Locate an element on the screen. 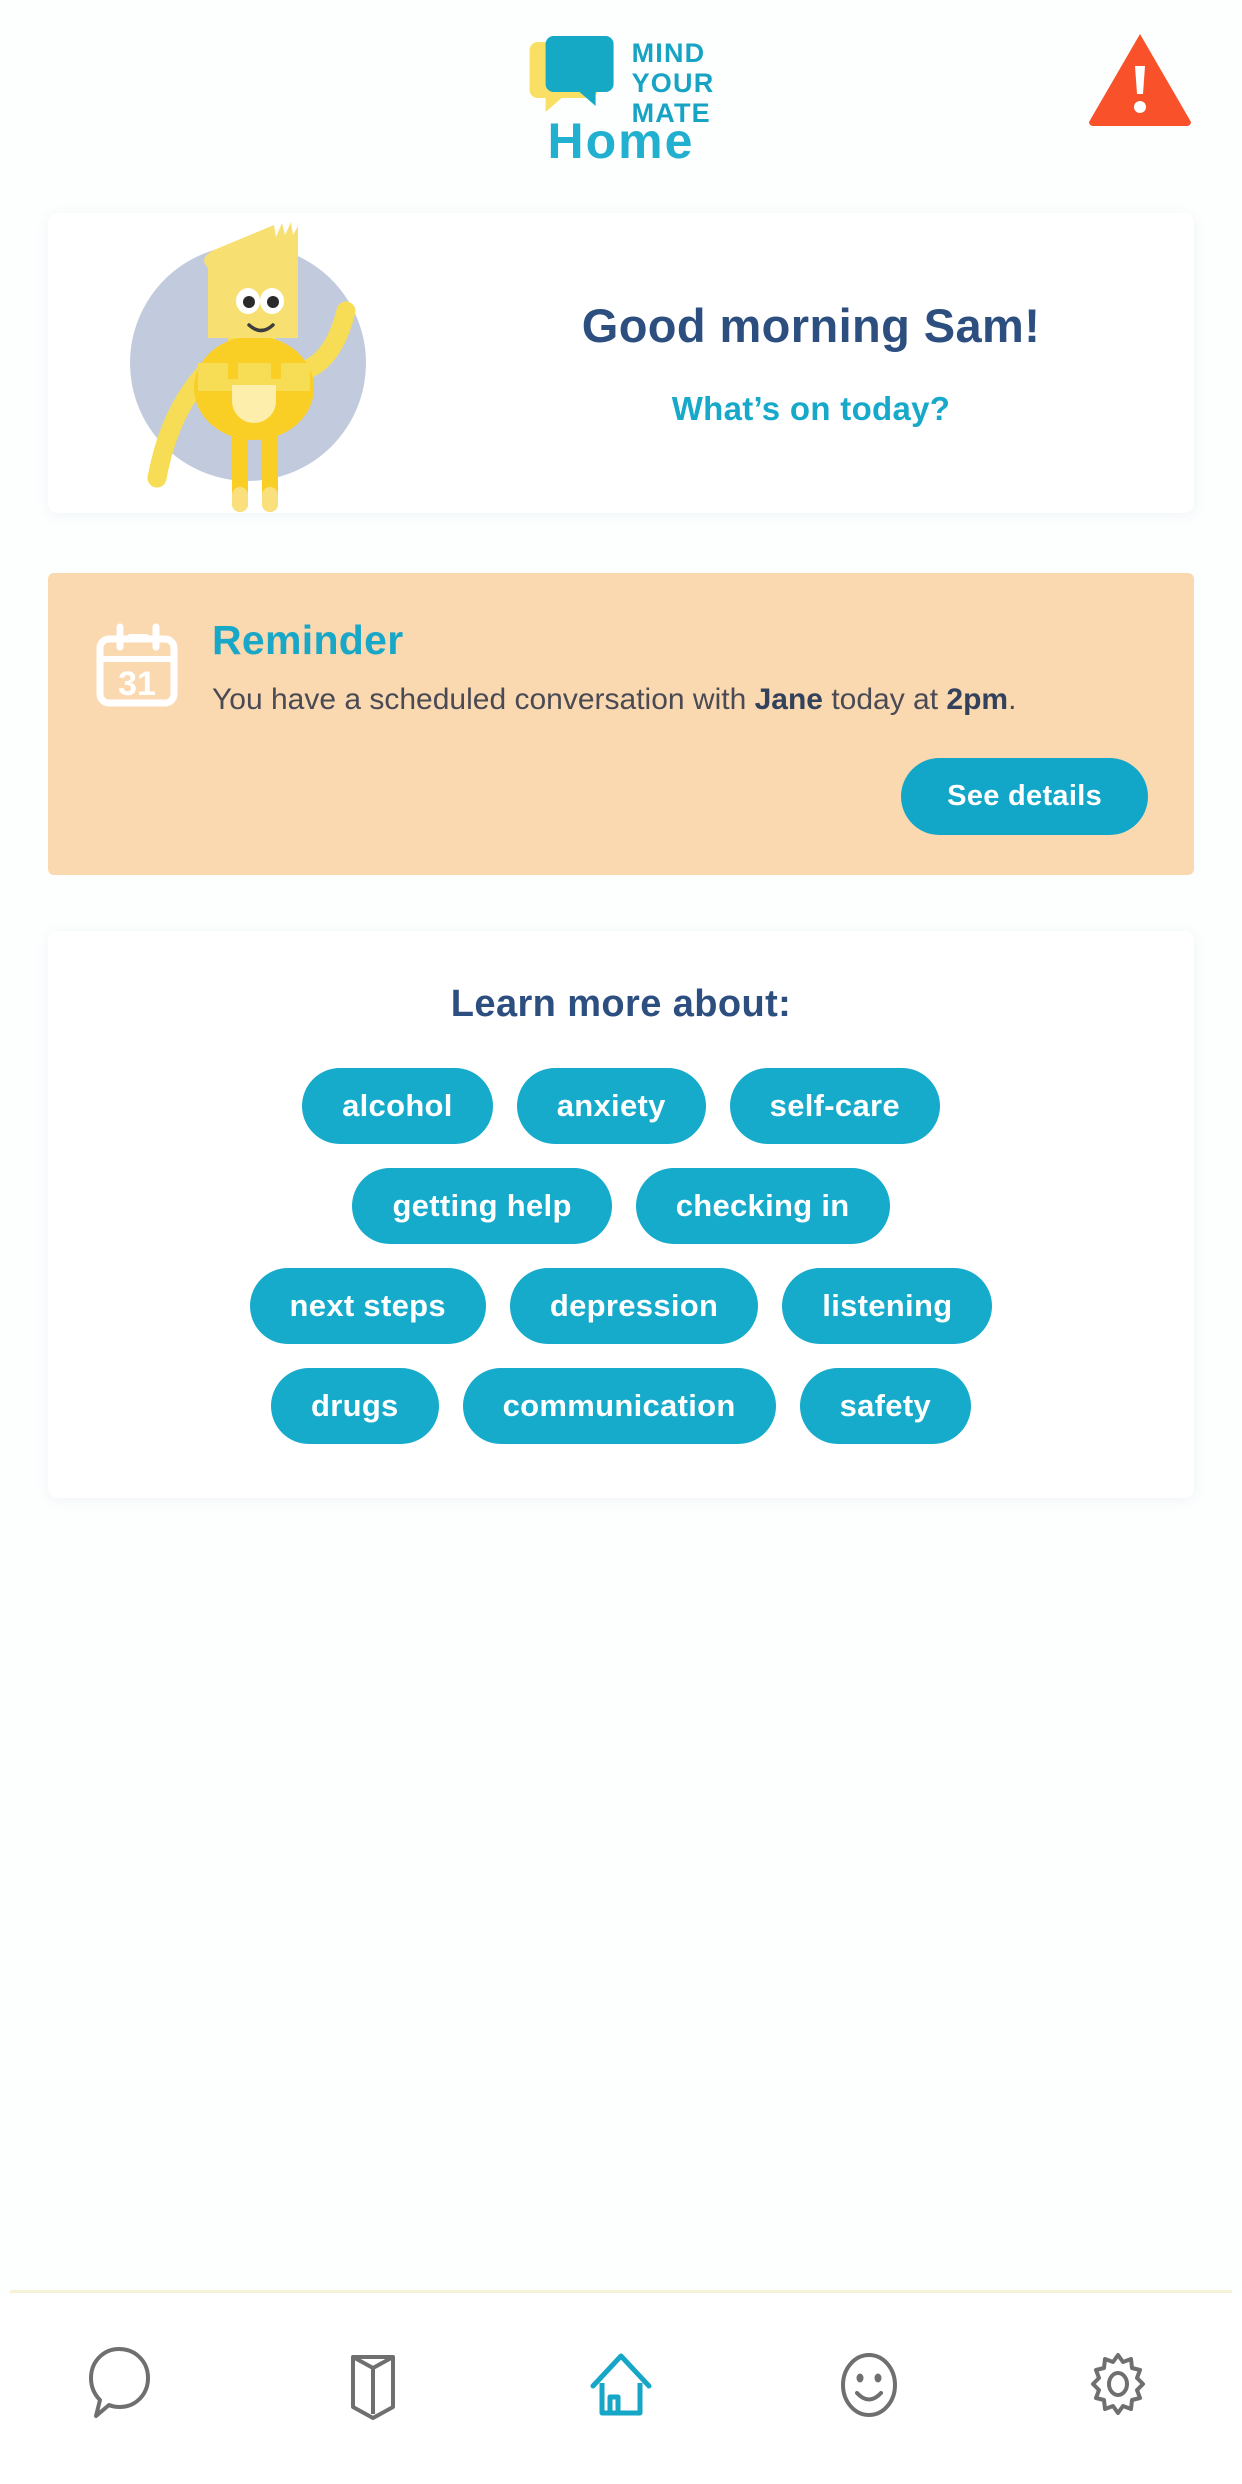 This screenshot has width=1242, height=2484. reminder-text-suffix: . is located at coordinates (1012, 699).